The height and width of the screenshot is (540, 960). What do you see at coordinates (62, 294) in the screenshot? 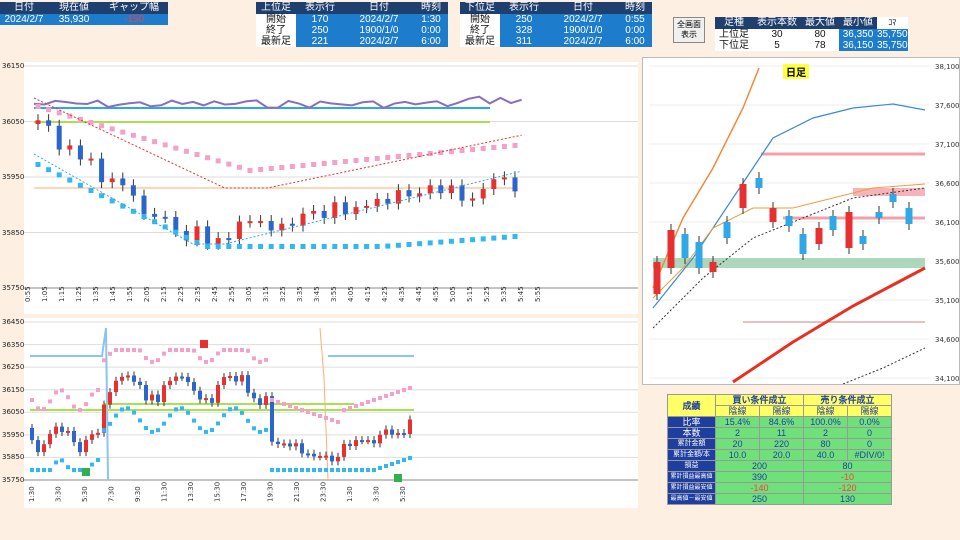
I see `upper-chart-x-tick: 1:15` at bounding box center [62, 294].